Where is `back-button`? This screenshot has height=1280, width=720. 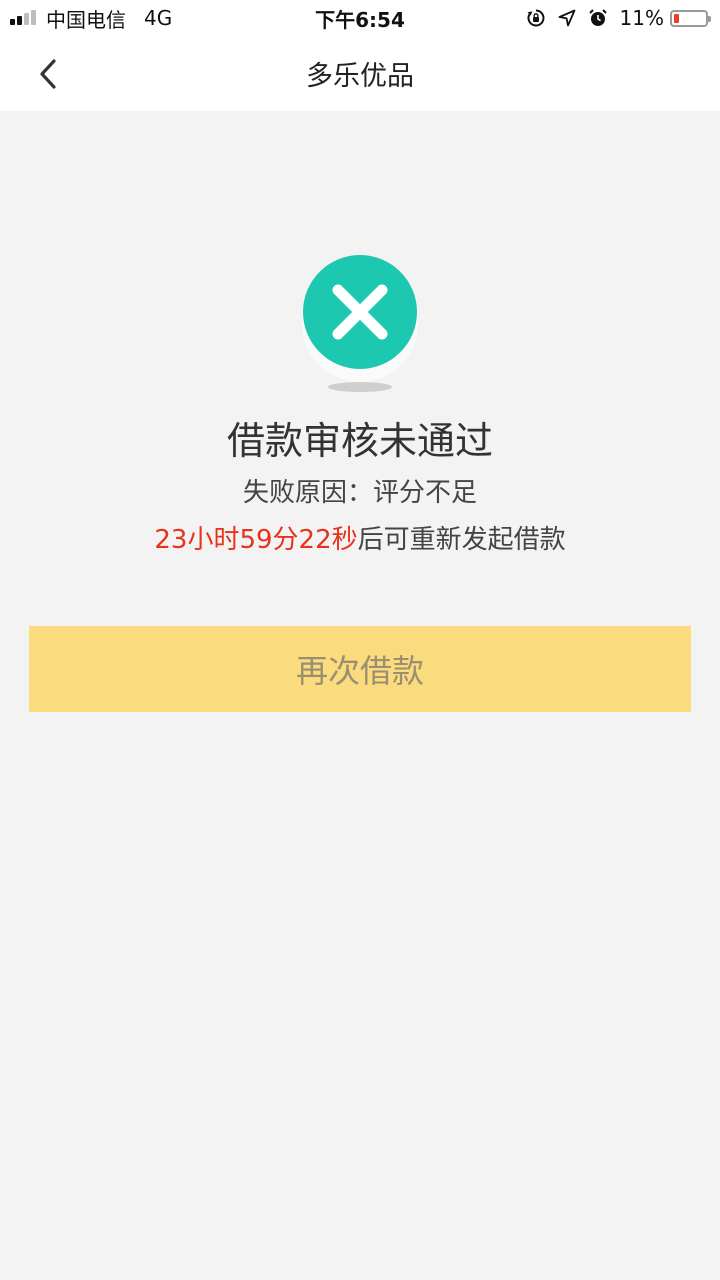 back-button is located at coordinates (48, 74).